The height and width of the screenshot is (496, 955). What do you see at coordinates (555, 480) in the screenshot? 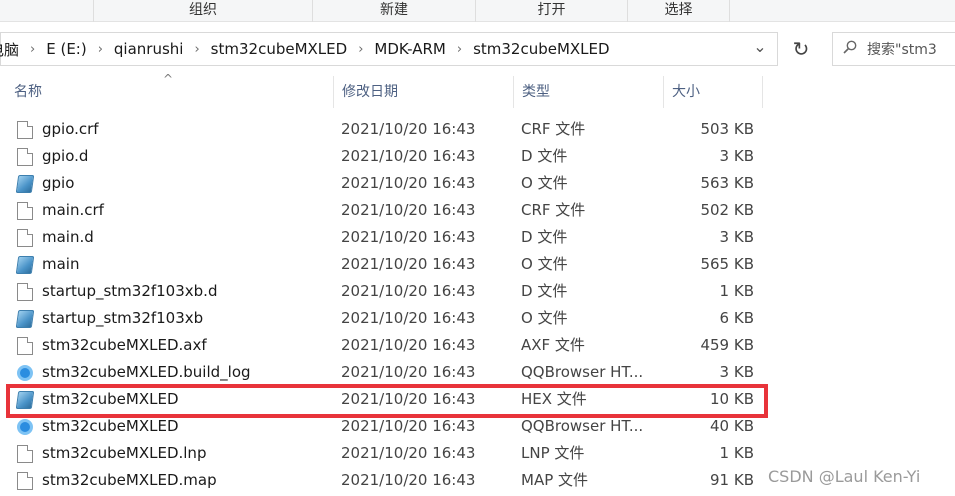
I see `file-type: MAP 文件` at bounding box center [555, 480].